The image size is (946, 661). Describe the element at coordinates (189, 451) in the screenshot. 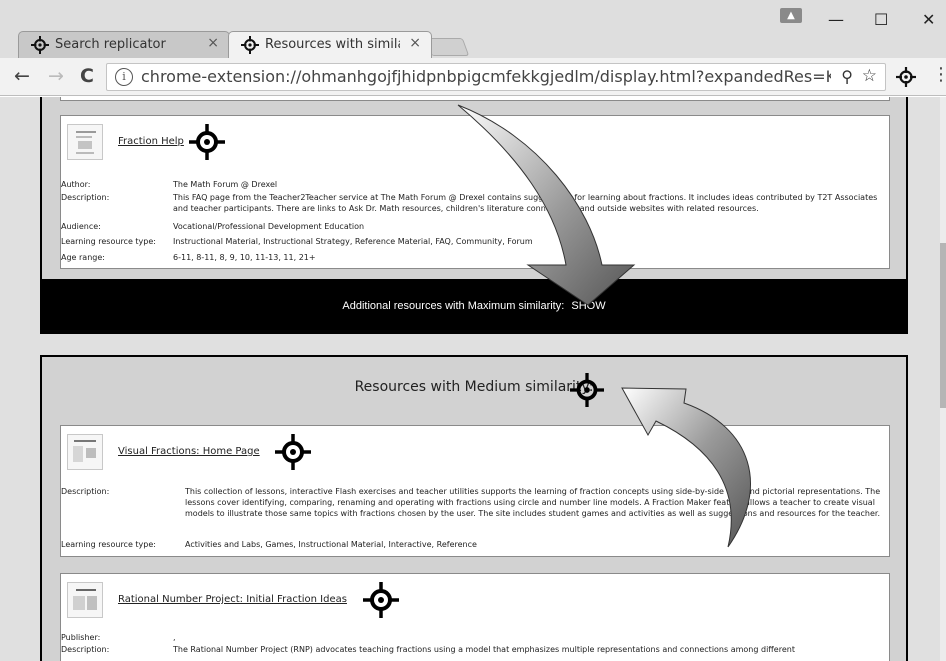

I see `resource-title-link: Visual Fractions: Home Page` at that location.